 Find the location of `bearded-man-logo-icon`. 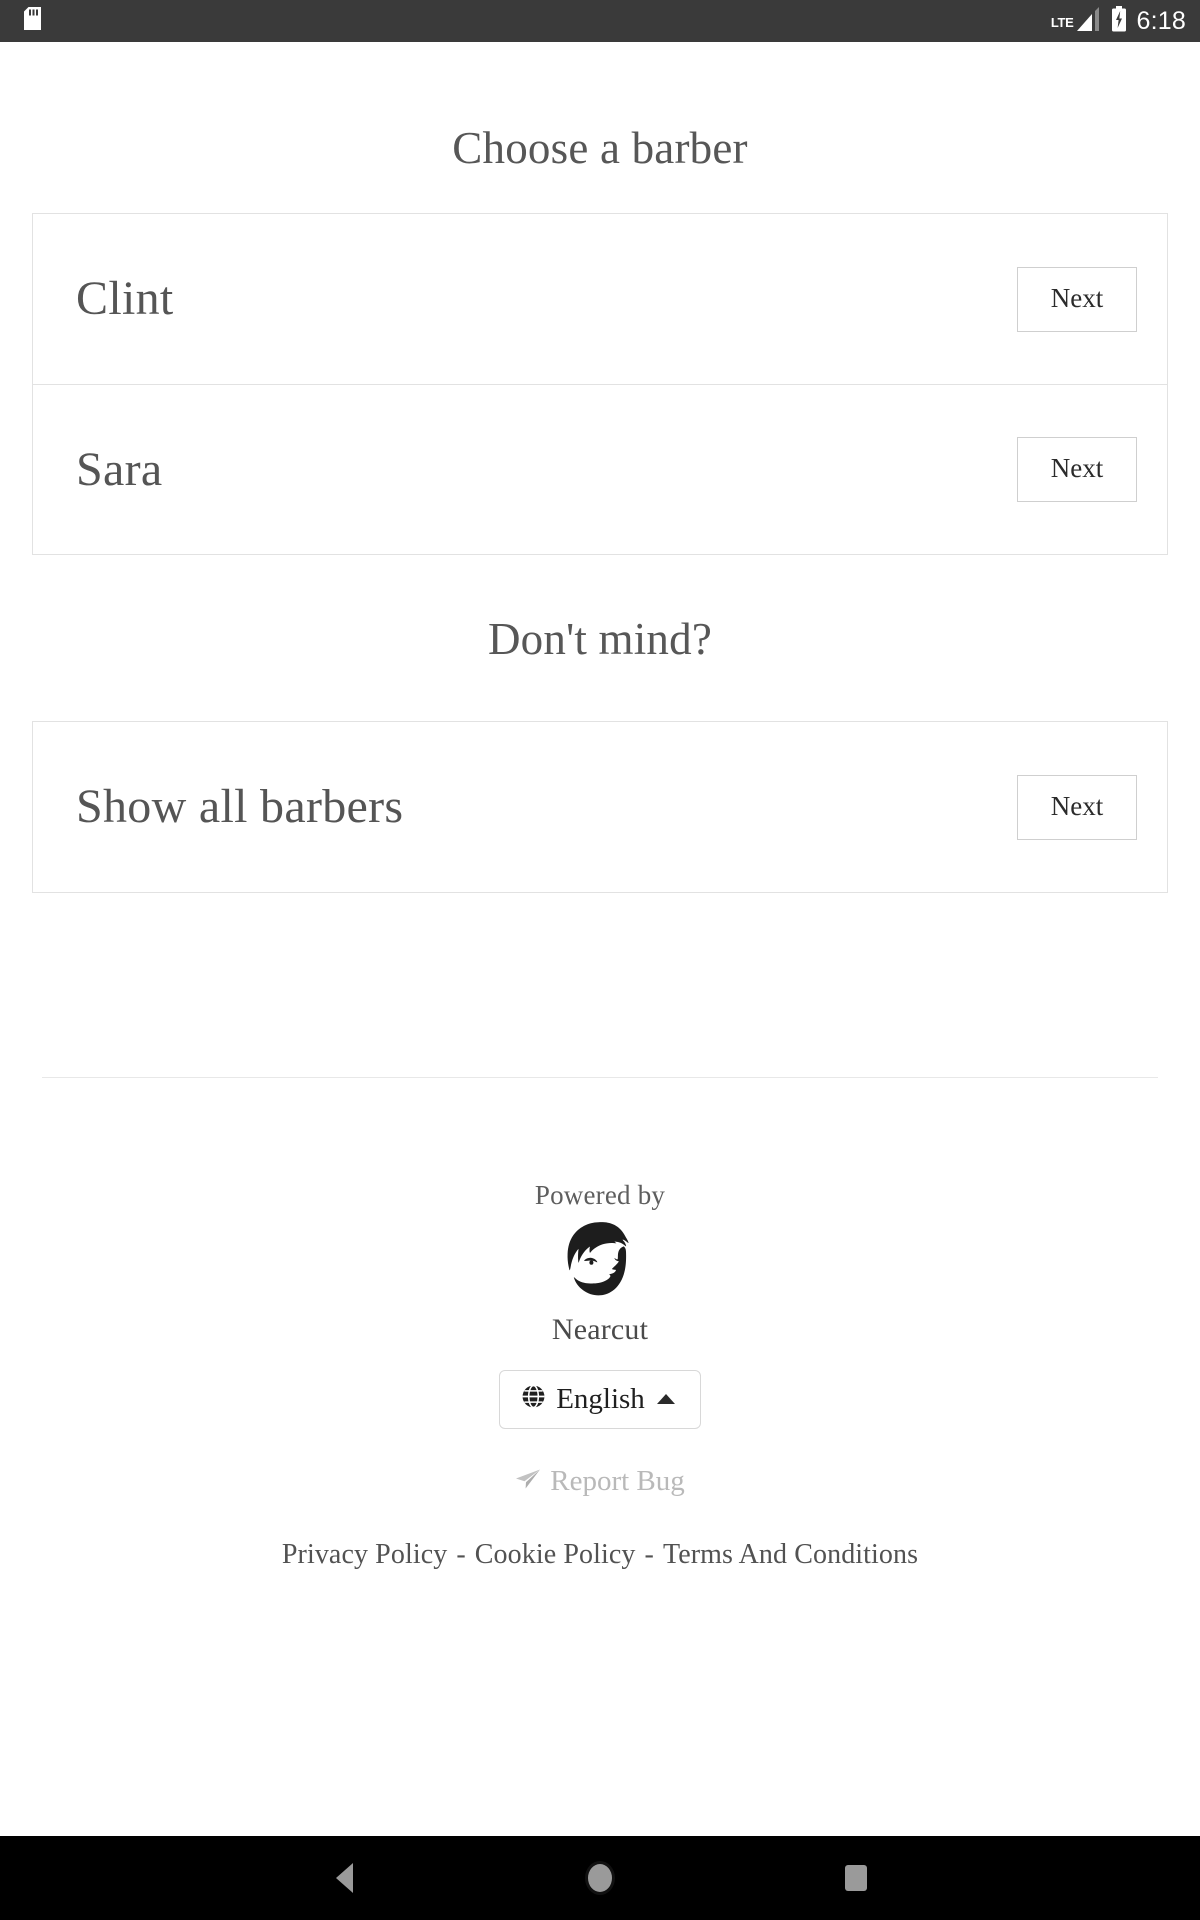

bearded-man-logo-icon is located at coordinates (600, 1262).